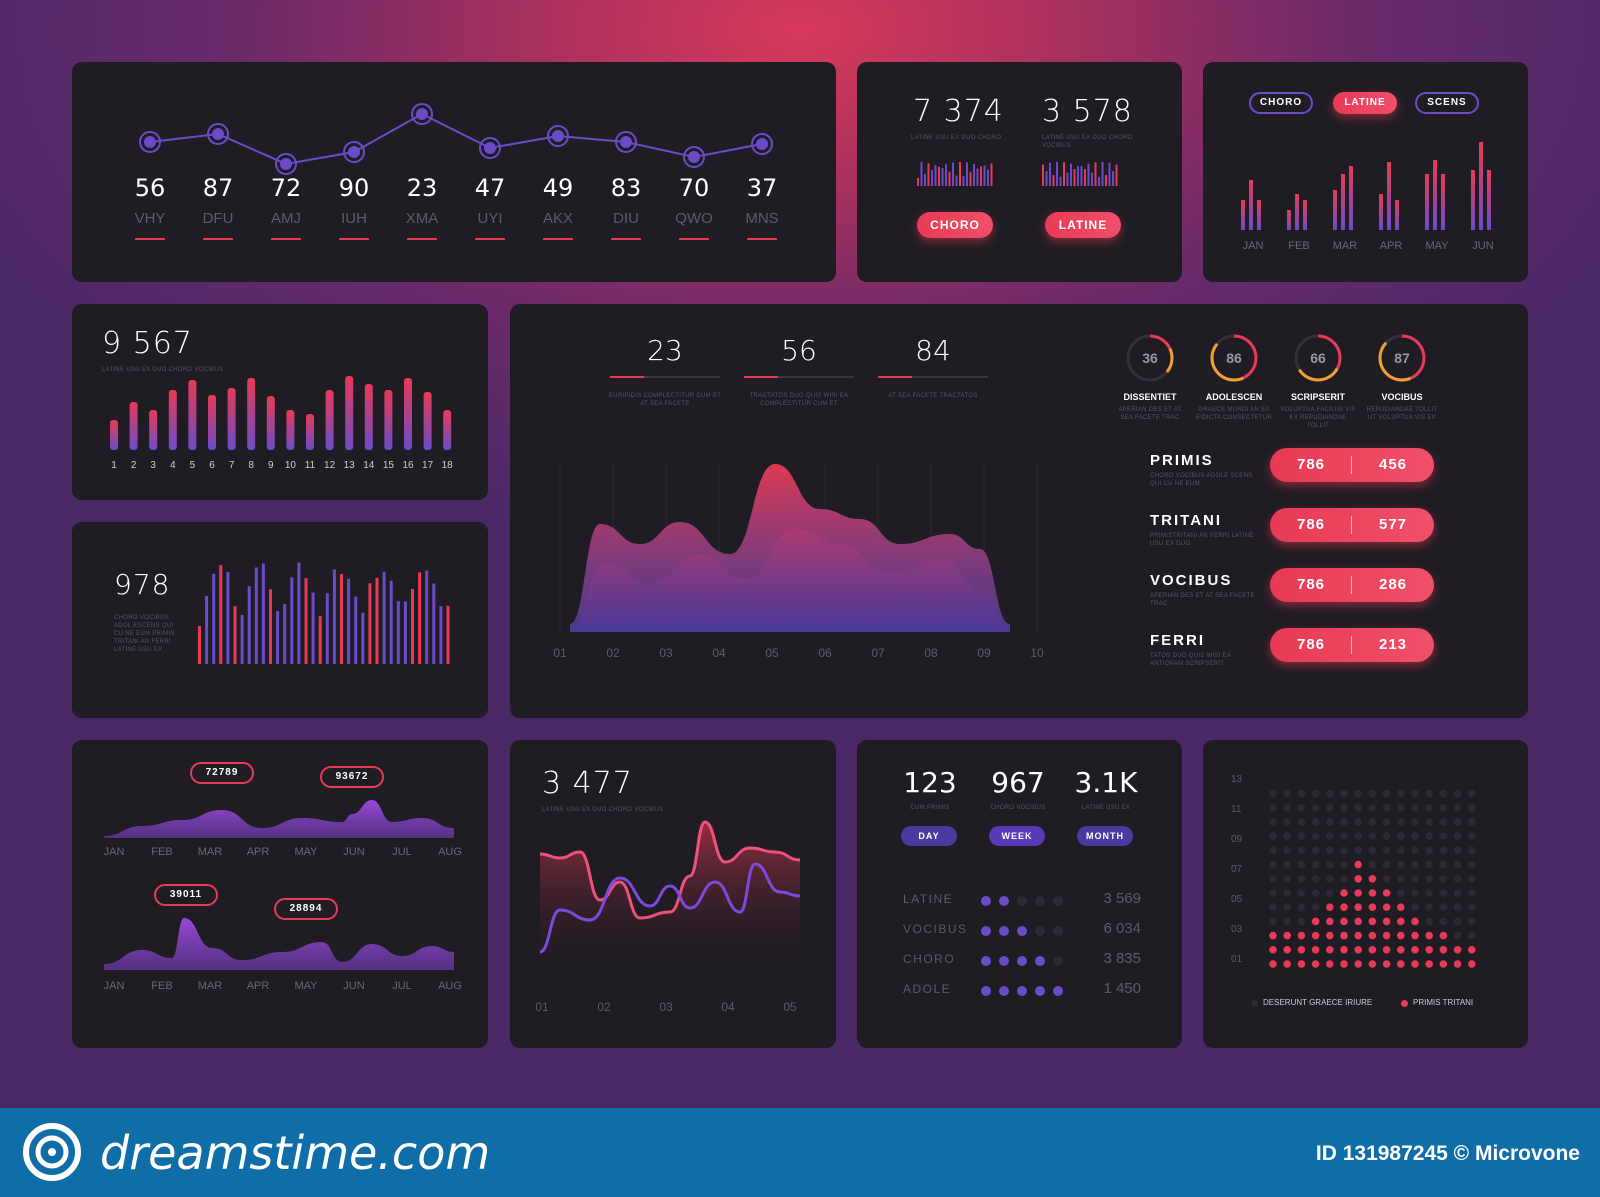  I want to click on value-label: 49, so click(558, 188).